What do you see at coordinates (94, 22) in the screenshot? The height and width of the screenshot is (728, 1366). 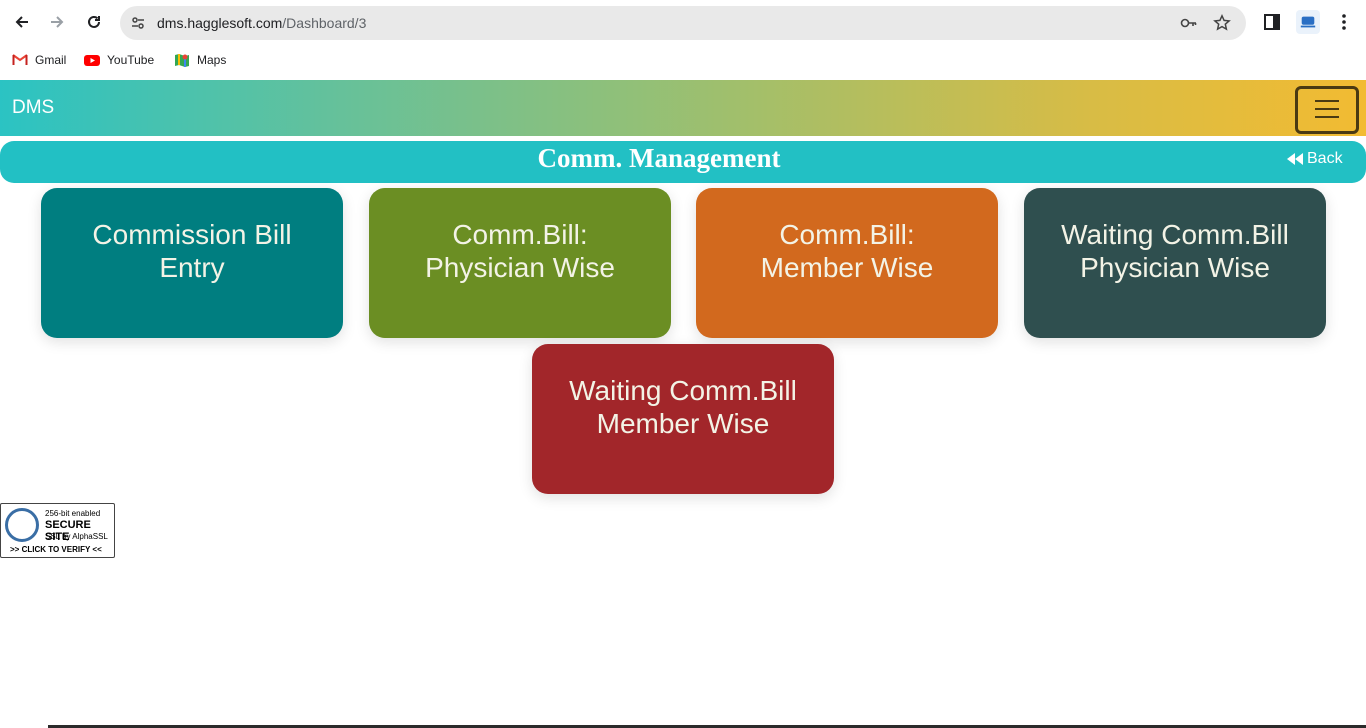 I see `reload-icon` at bounding box center [94, 22].